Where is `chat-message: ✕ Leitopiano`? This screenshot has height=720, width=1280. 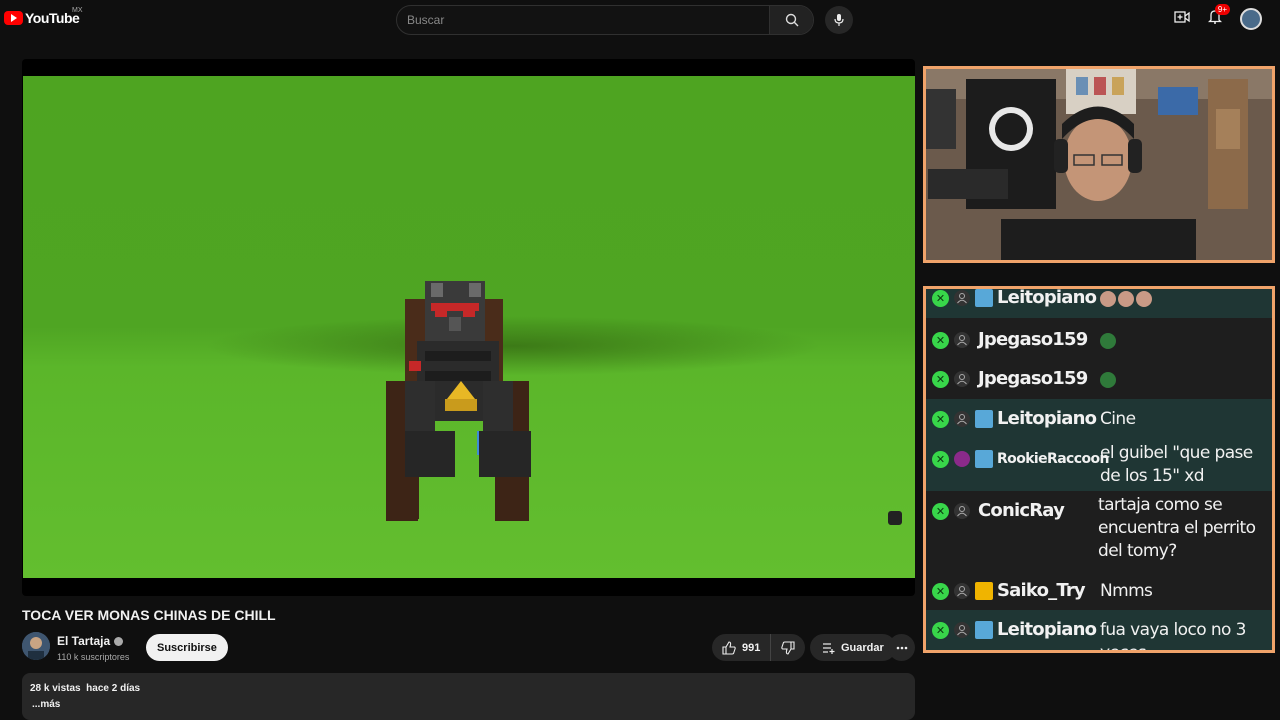
chat-message: ✕ Leitopiano is located at coordinates (1099, 303).